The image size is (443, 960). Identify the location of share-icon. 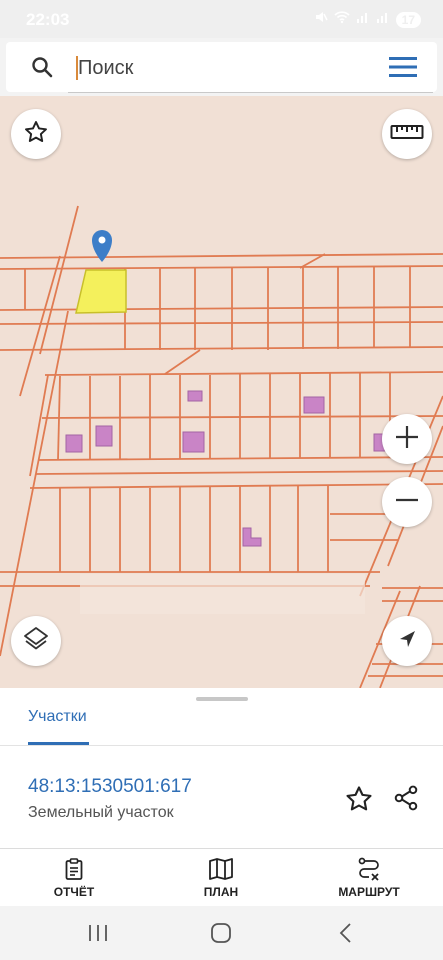
(406, 798).